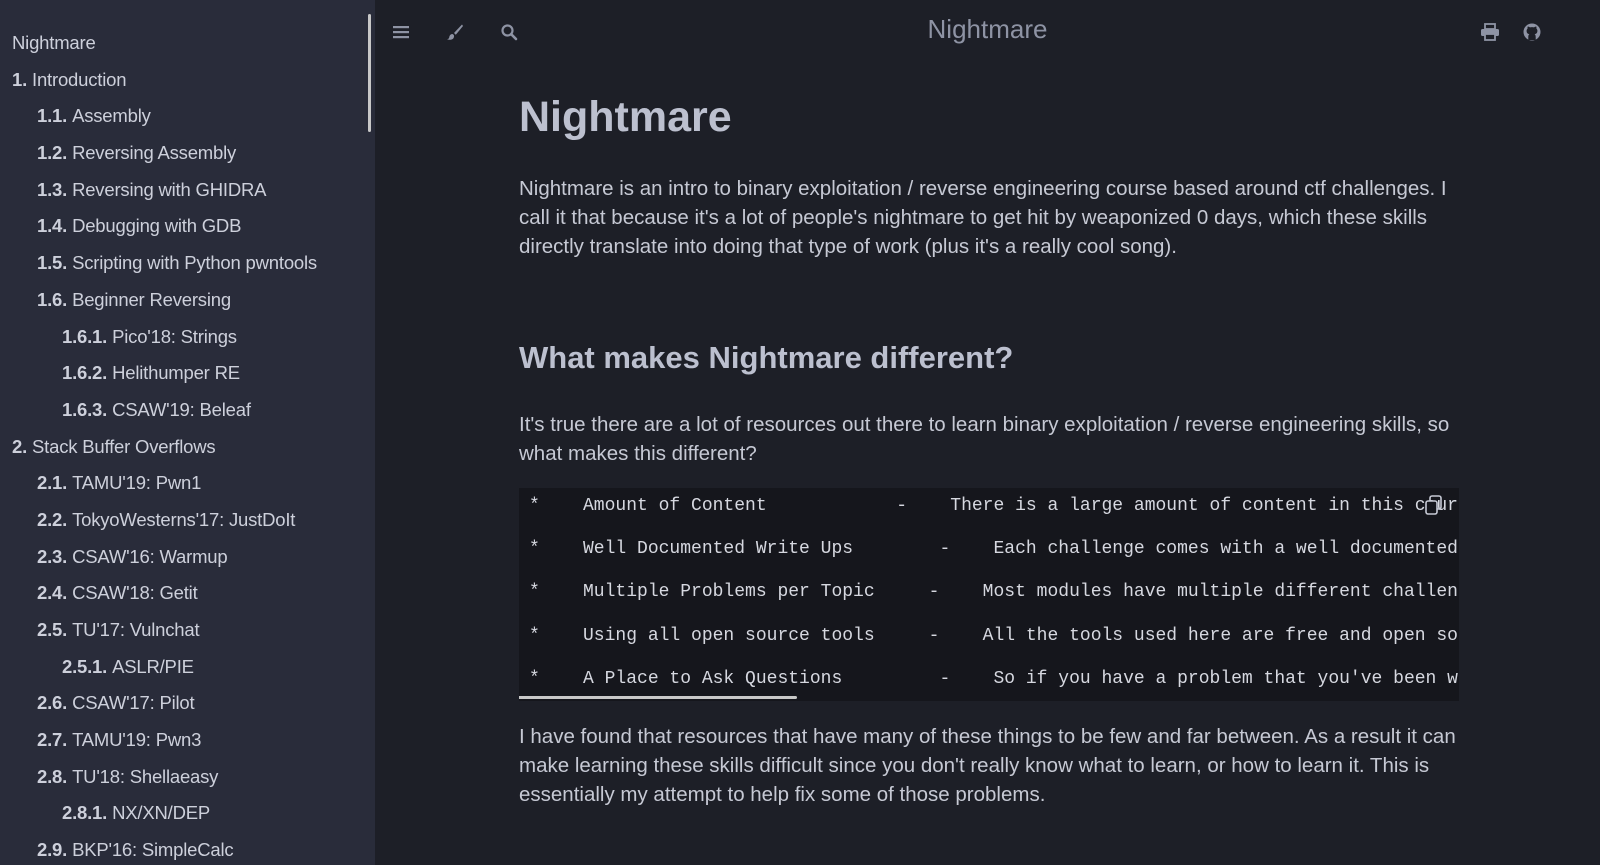 The image size is (1600, 865). What do you see at coordinates (85, 666) in the screenshot?
I see `sidebar-item-number: 2.5.1.` at bounding box center [85, 666].